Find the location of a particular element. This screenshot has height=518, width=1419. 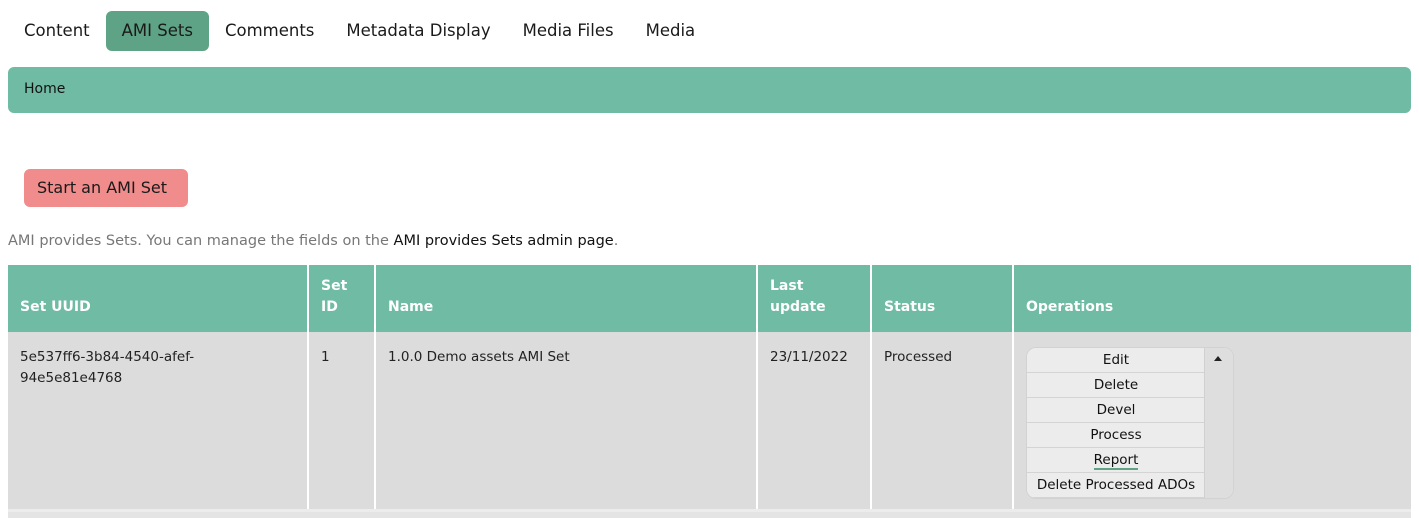

description-suffix: . is located at coordinates (616, 241).